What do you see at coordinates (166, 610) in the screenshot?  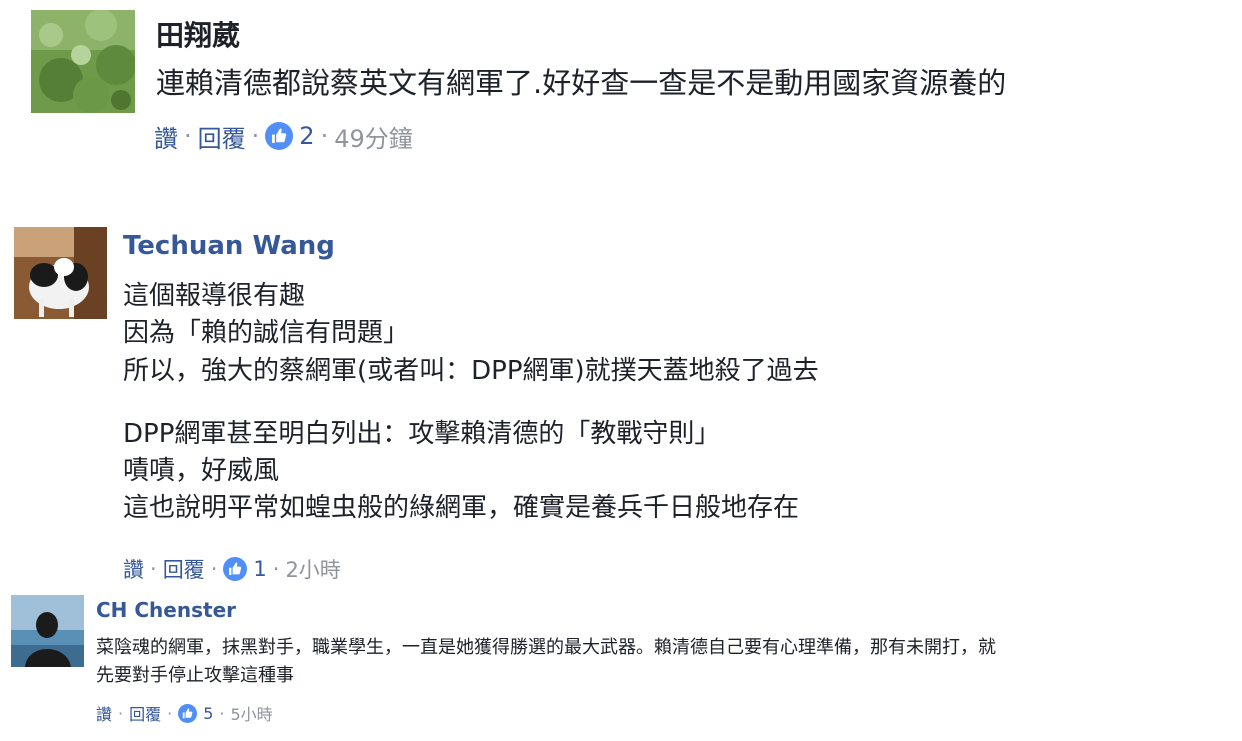 I see `comment-author: CH Chenster` at bounding box center [166, 610].